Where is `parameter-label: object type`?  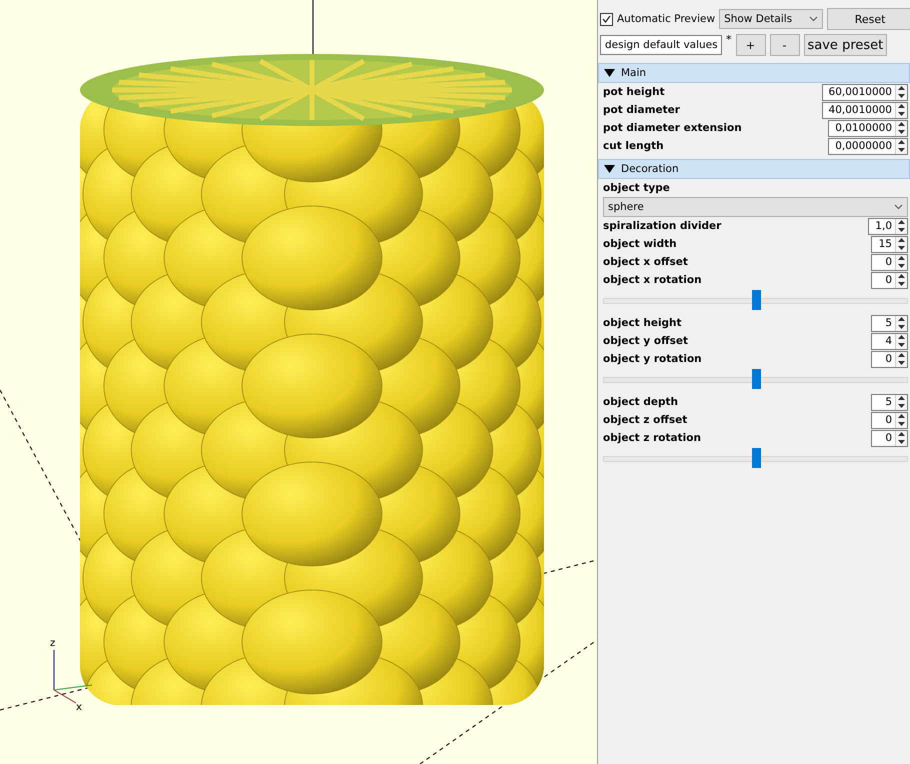
parameter-label: object type is located at coordinates (636, 188).